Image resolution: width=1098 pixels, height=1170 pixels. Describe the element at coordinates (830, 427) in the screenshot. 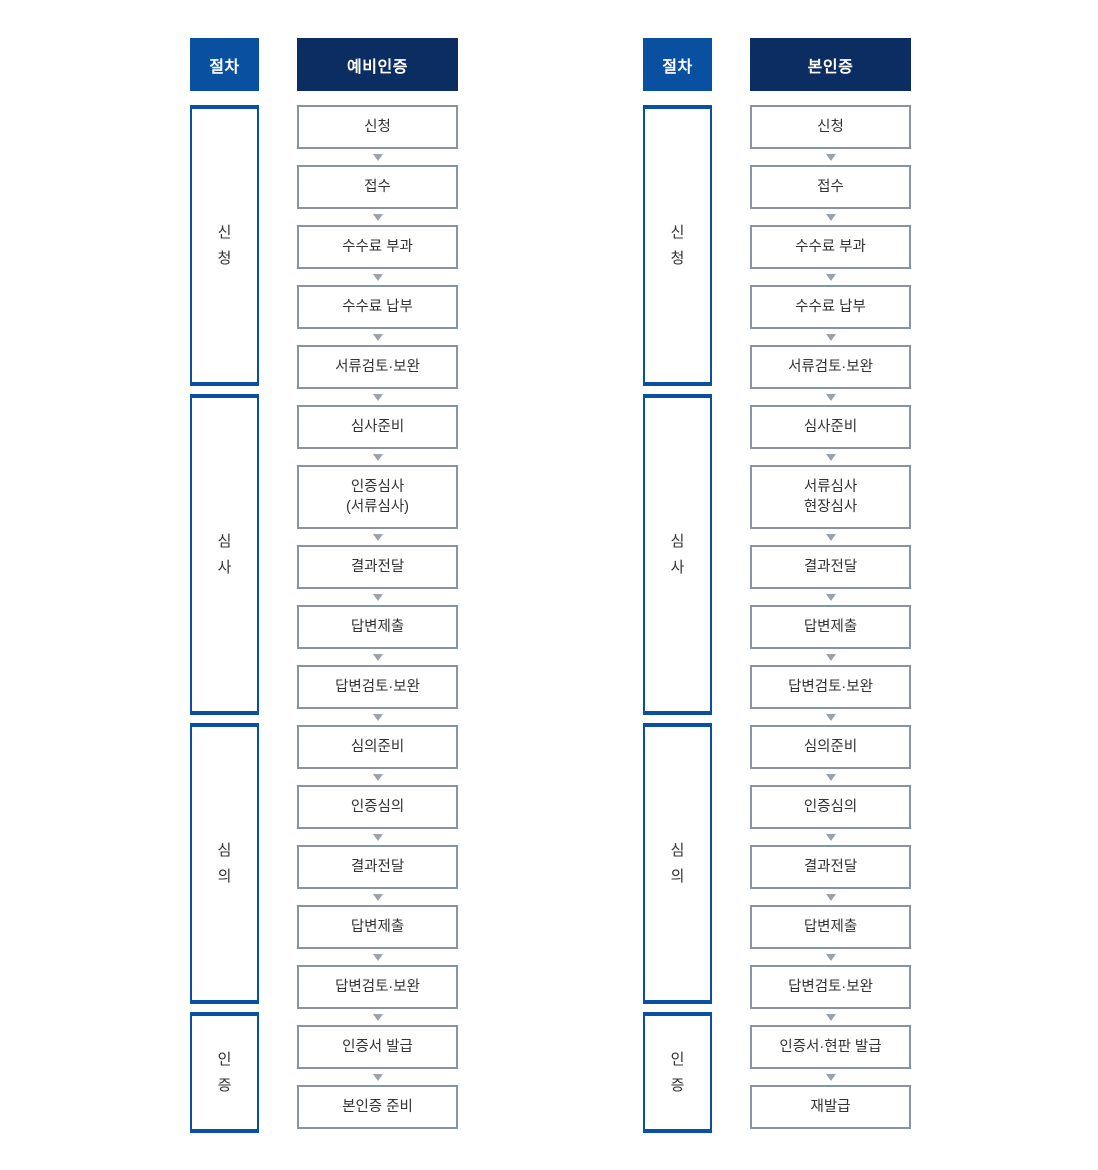

I see `process-step-box: 심사준비` at that location.